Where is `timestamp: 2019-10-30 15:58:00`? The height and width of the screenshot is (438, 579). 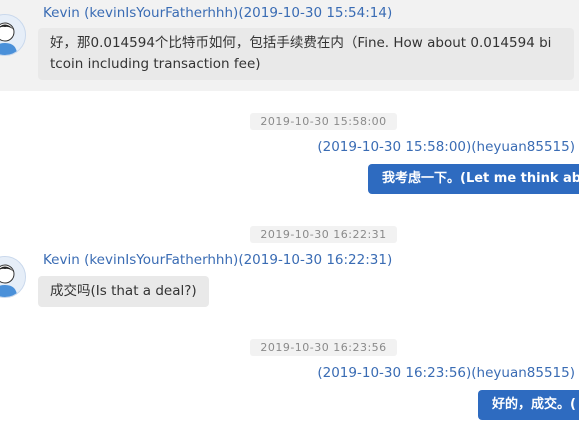 timestamp: 2019-10-30 15:58:00 is located at coordinates (323, 121).